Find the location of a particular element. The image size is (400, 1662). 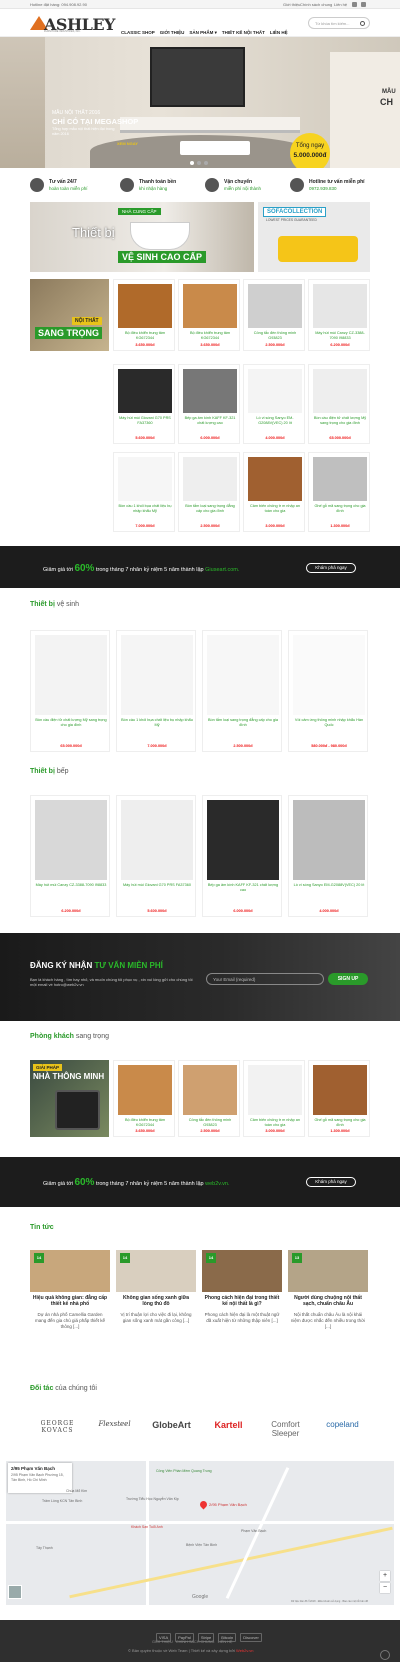

user-icon is located at coordinates (354, 4).